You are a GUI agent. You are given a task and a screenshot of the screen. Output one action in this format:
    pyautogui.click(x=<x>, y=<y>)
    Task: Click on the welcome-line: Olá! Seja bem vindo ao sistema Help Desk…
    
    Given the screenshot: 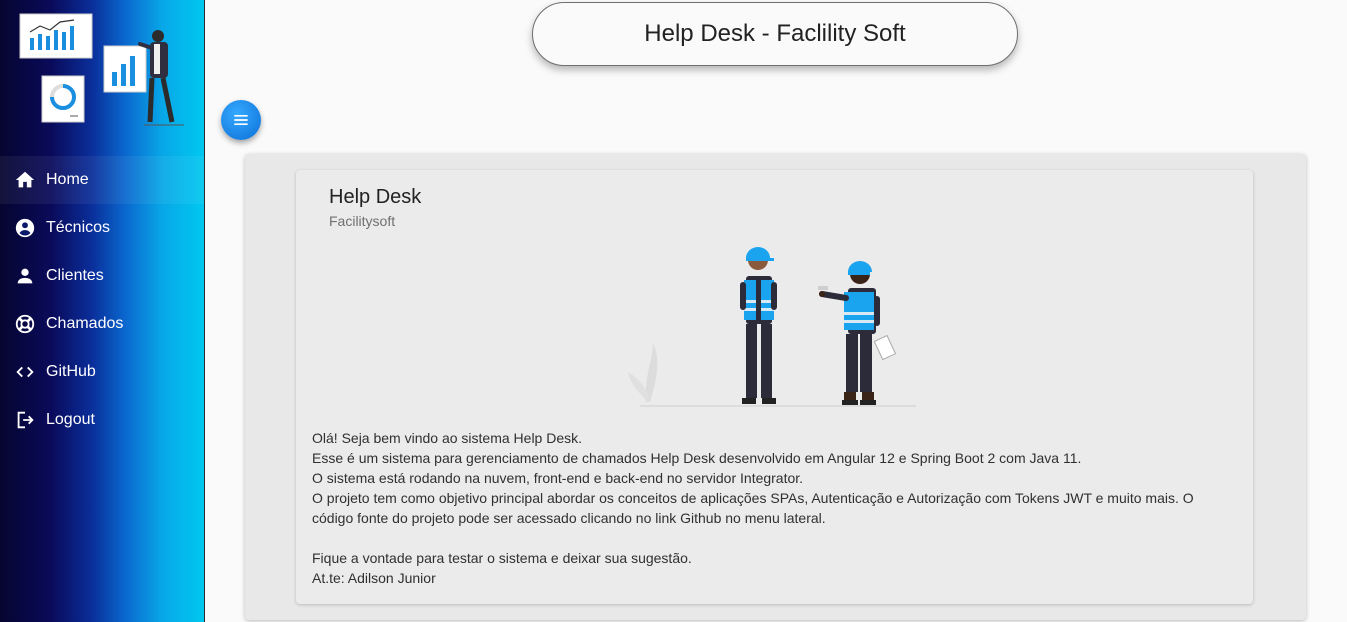 What is the action you would take?
    pyautogui.click(x=447, y=438)
    